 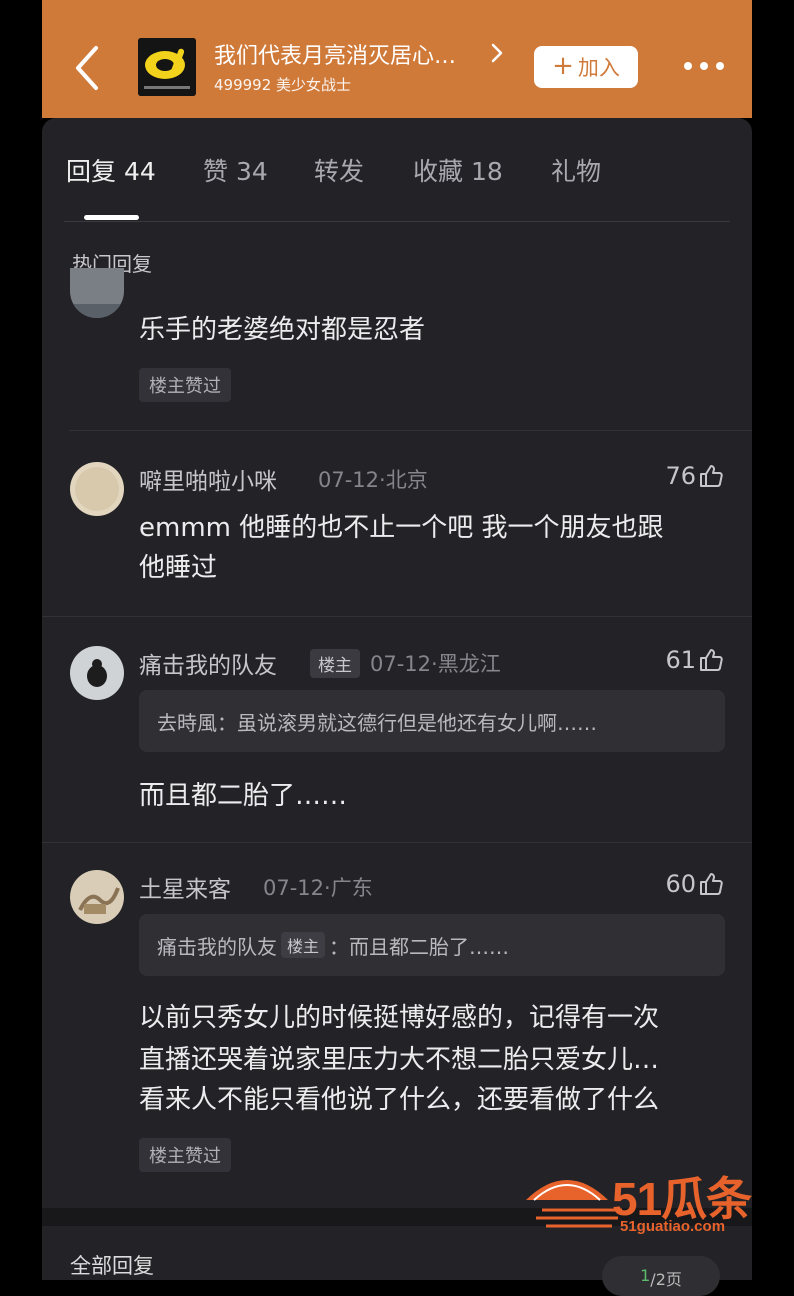 What do you see at coordinates (401, 528) in the screenshot?
I see `comment-content-line: emmm 他睡的也不止一个吧 我一个朋友也跟` at bounding box center [401, 528].